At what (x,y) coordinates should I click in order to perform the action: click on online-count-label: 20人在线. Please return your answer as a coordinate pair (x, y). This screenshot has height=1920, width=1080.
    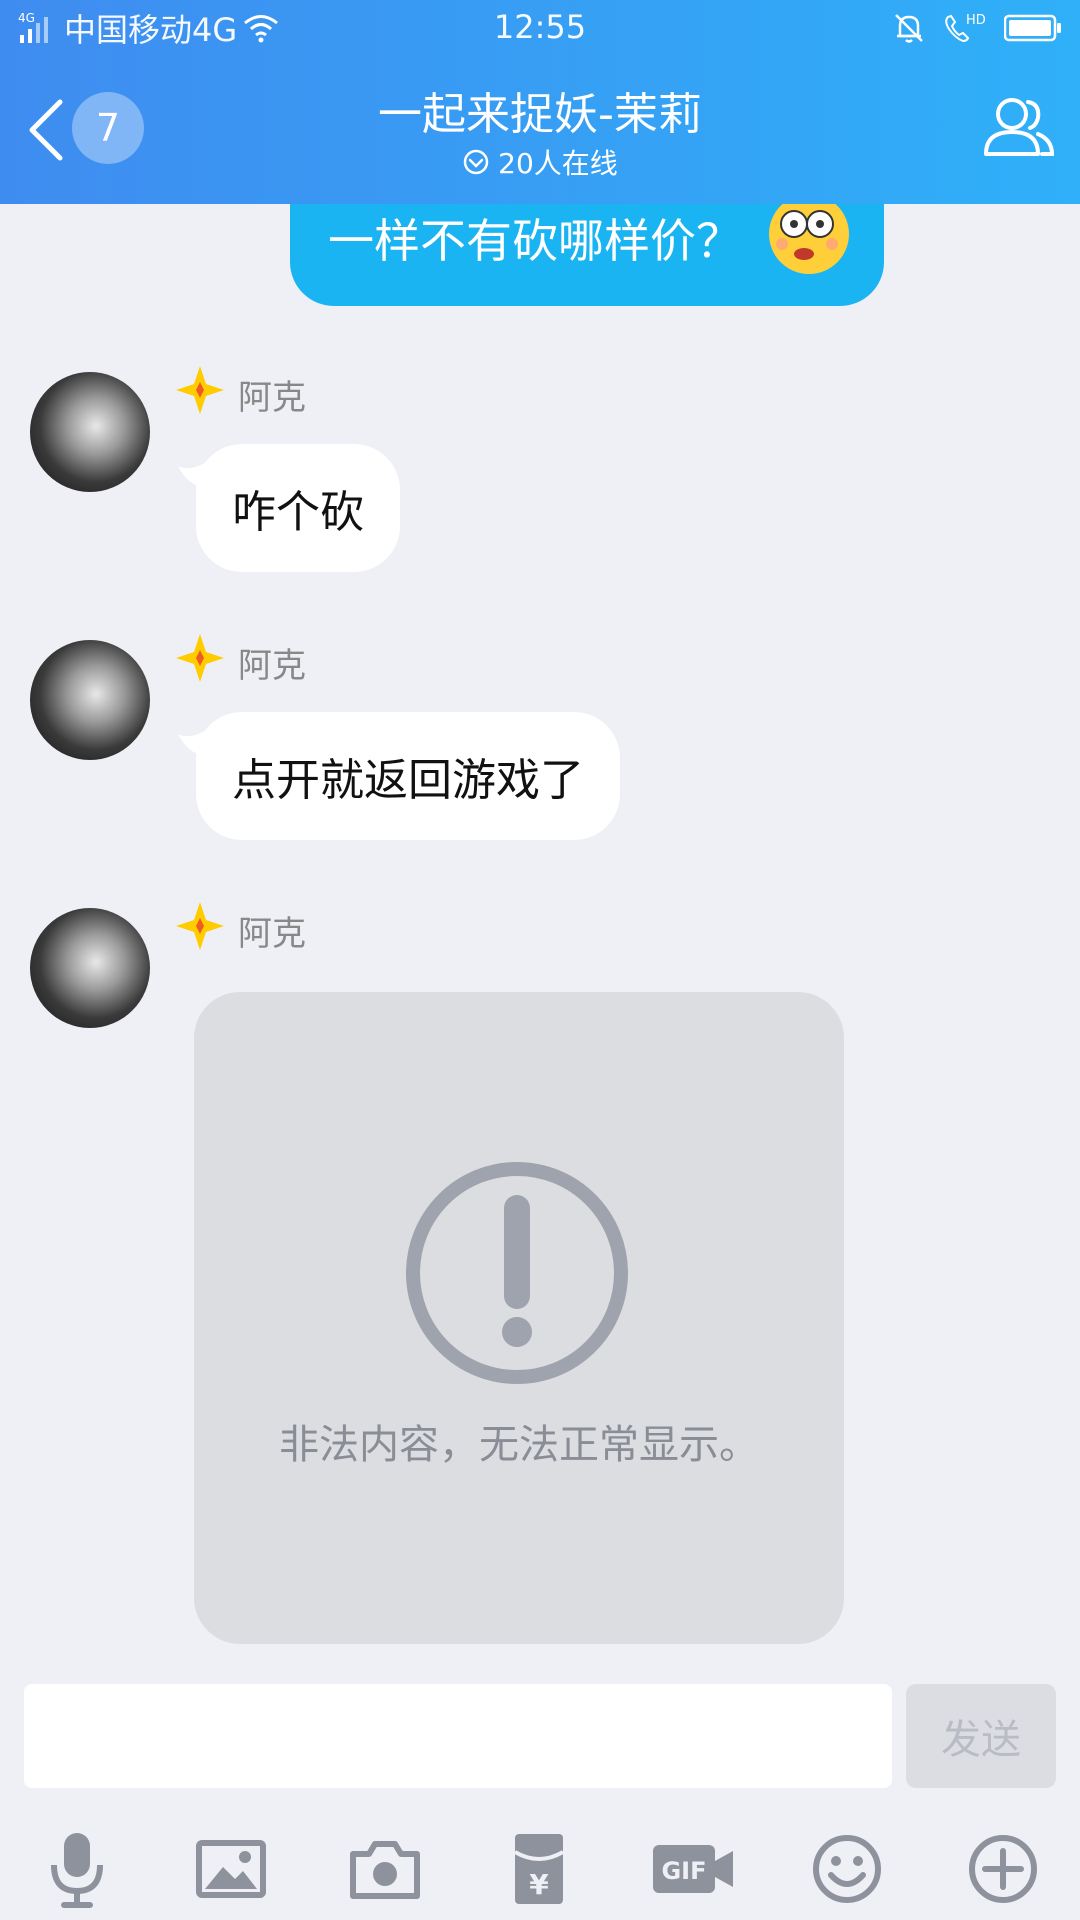
    Looking at the image, I should click on (558, 163).